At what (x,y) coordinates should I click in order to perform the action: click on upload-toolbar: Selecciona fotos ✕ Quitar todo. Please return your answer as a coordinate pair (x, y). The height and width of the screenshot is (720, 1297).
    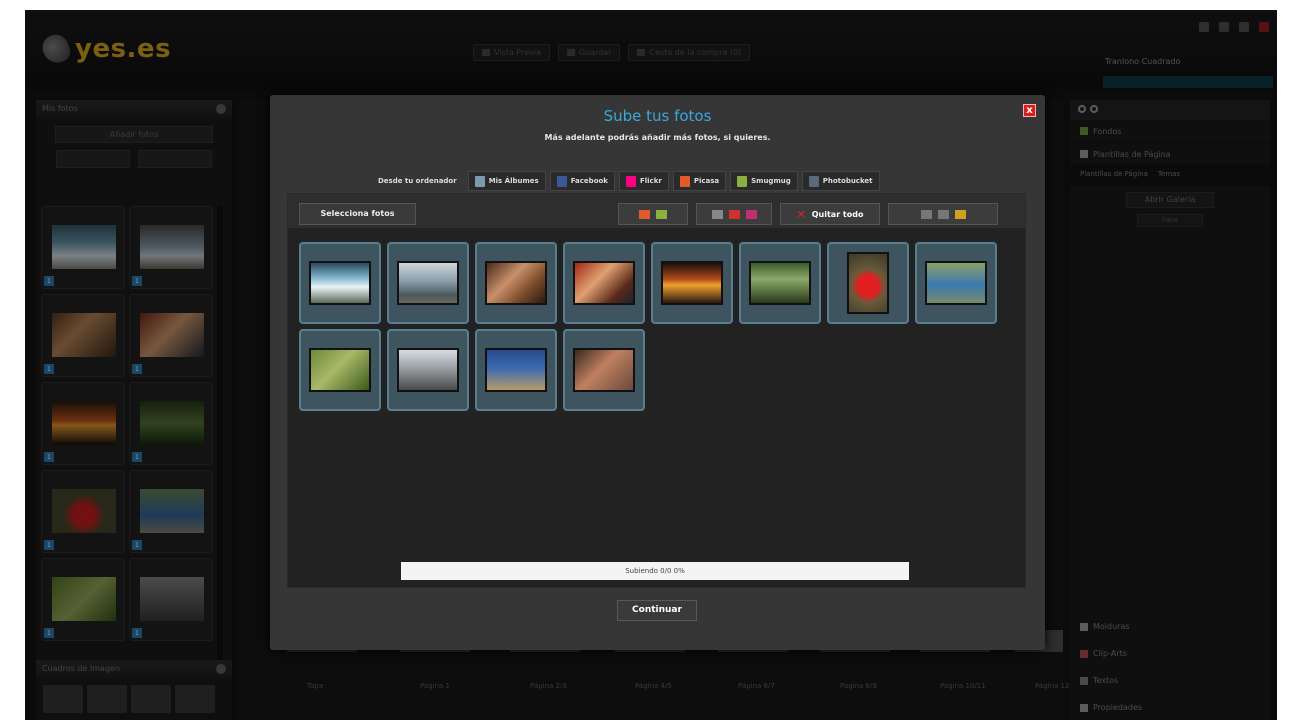
    Looking at the image, I should click on (656, 211).